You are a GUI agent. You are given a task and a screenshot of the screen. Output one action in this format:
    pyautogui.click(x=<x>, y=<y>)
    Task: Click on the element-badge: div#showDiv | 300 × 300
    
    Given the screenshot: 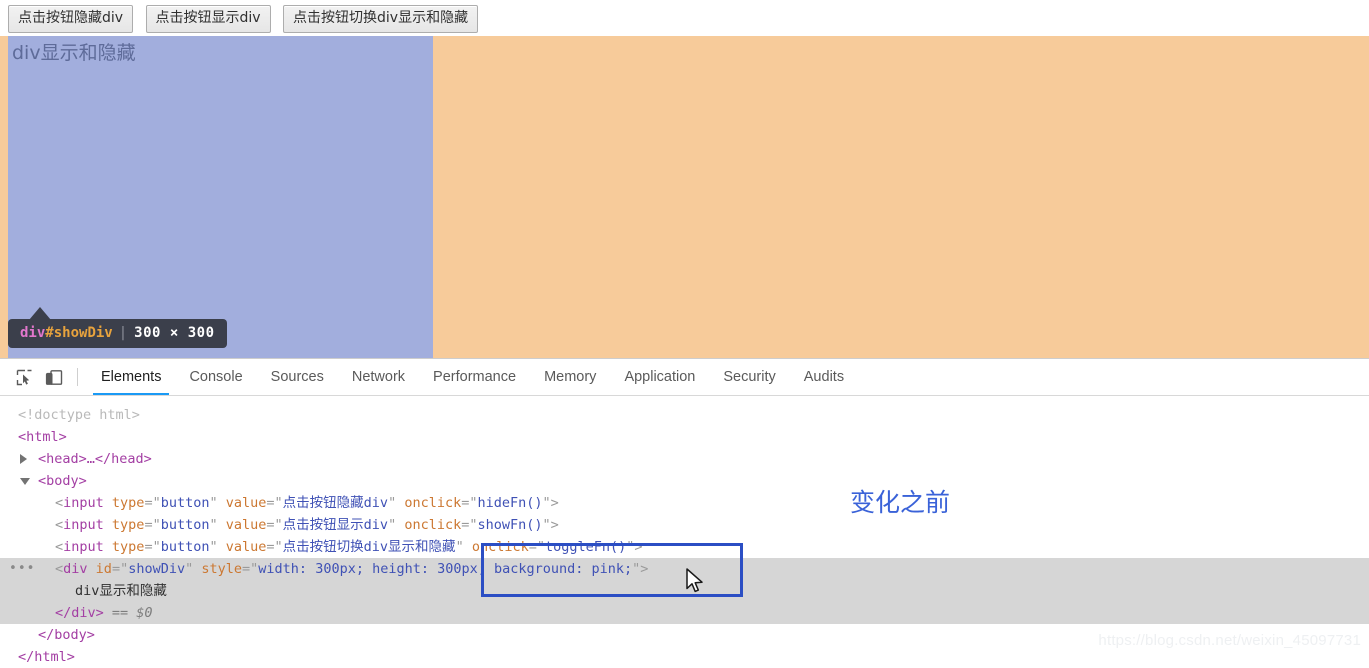 What is the action you would take?
    pyautogui.click(x=117, y=333)
    